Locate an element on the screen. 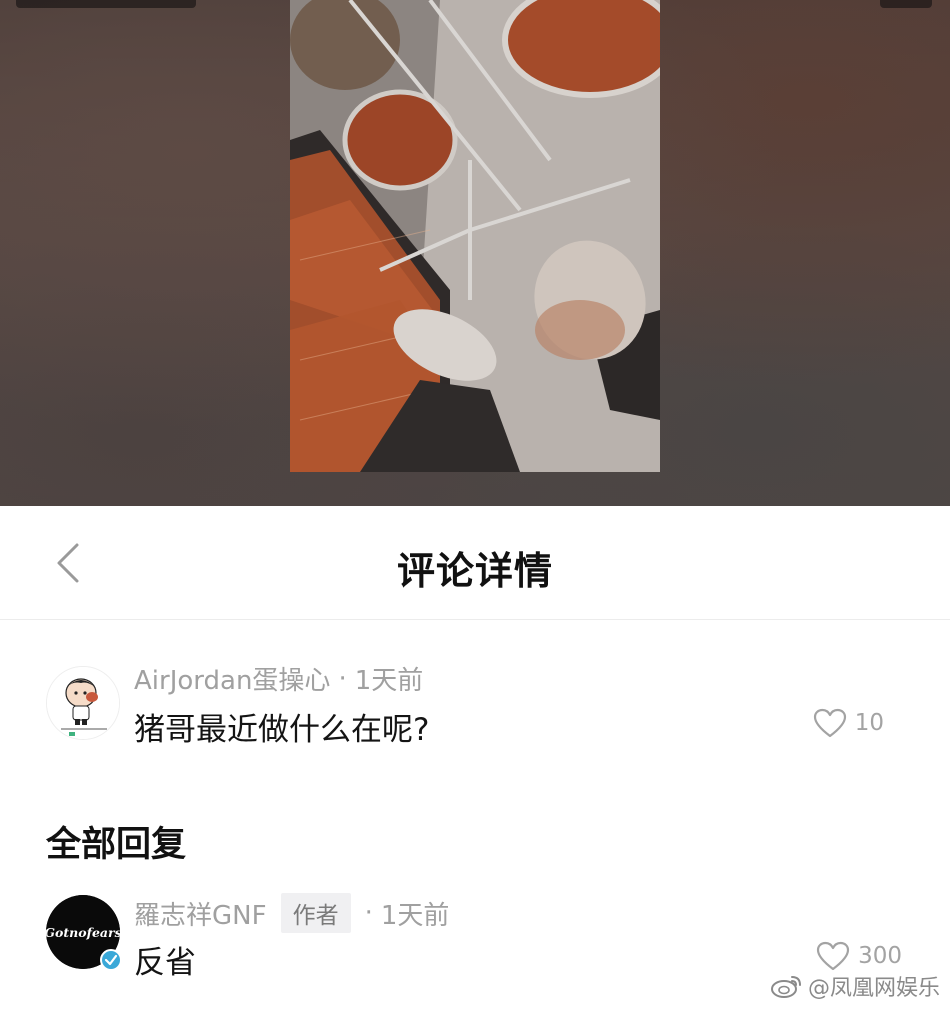 The height and width of the screenshot is (1012, 950). verified-badge-icon is located at coordinates (111, 960).